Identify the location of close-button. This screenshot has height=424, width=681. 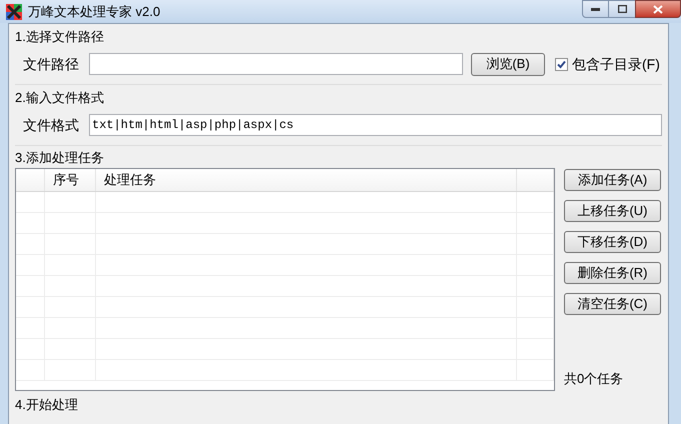
(658, 9).